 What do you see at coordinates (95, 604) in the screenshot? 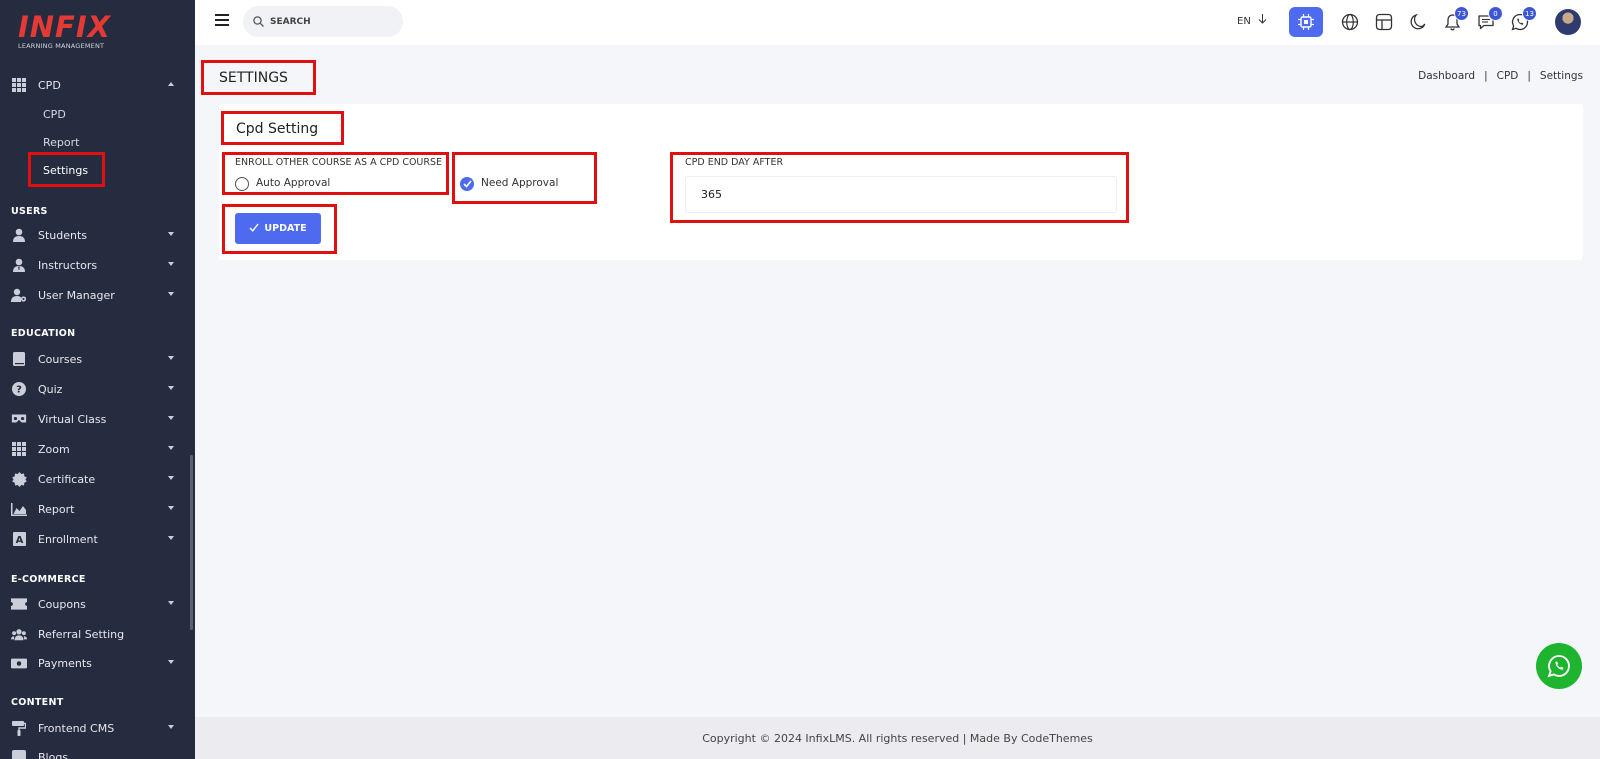
I see `sidebar-item-coupons: Coupons` at bounding box center [95, 604].